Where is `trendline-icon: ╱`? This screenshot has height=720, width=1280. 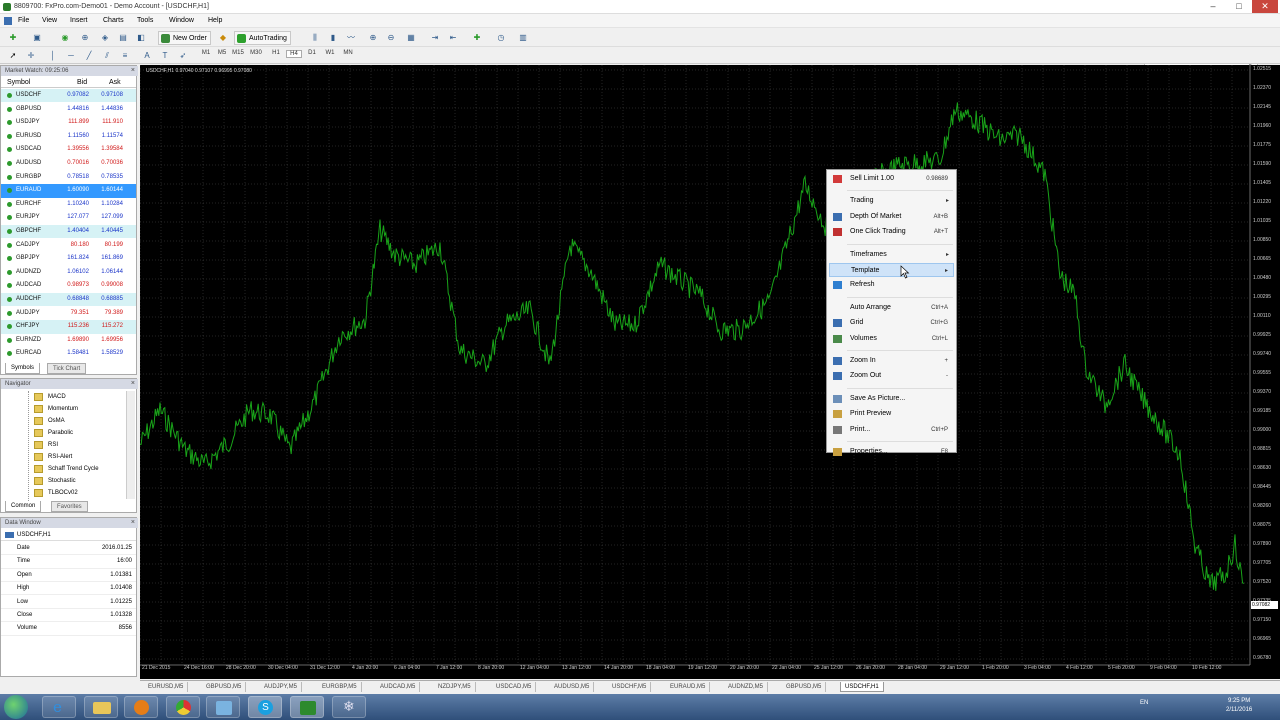 trendline-icon: ╱ is located at coordinates (89, 55).